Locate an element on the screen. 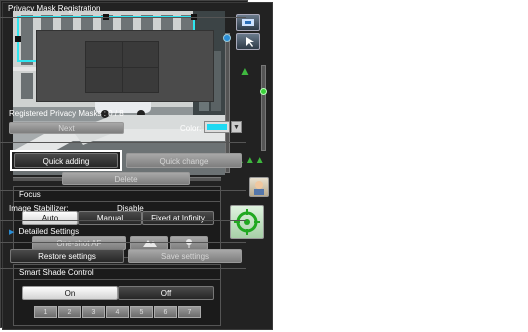 Image resolution: width=528 pixels, height=332 pixels. quick-change-button: Quick change is located at coordinates (184, 160).